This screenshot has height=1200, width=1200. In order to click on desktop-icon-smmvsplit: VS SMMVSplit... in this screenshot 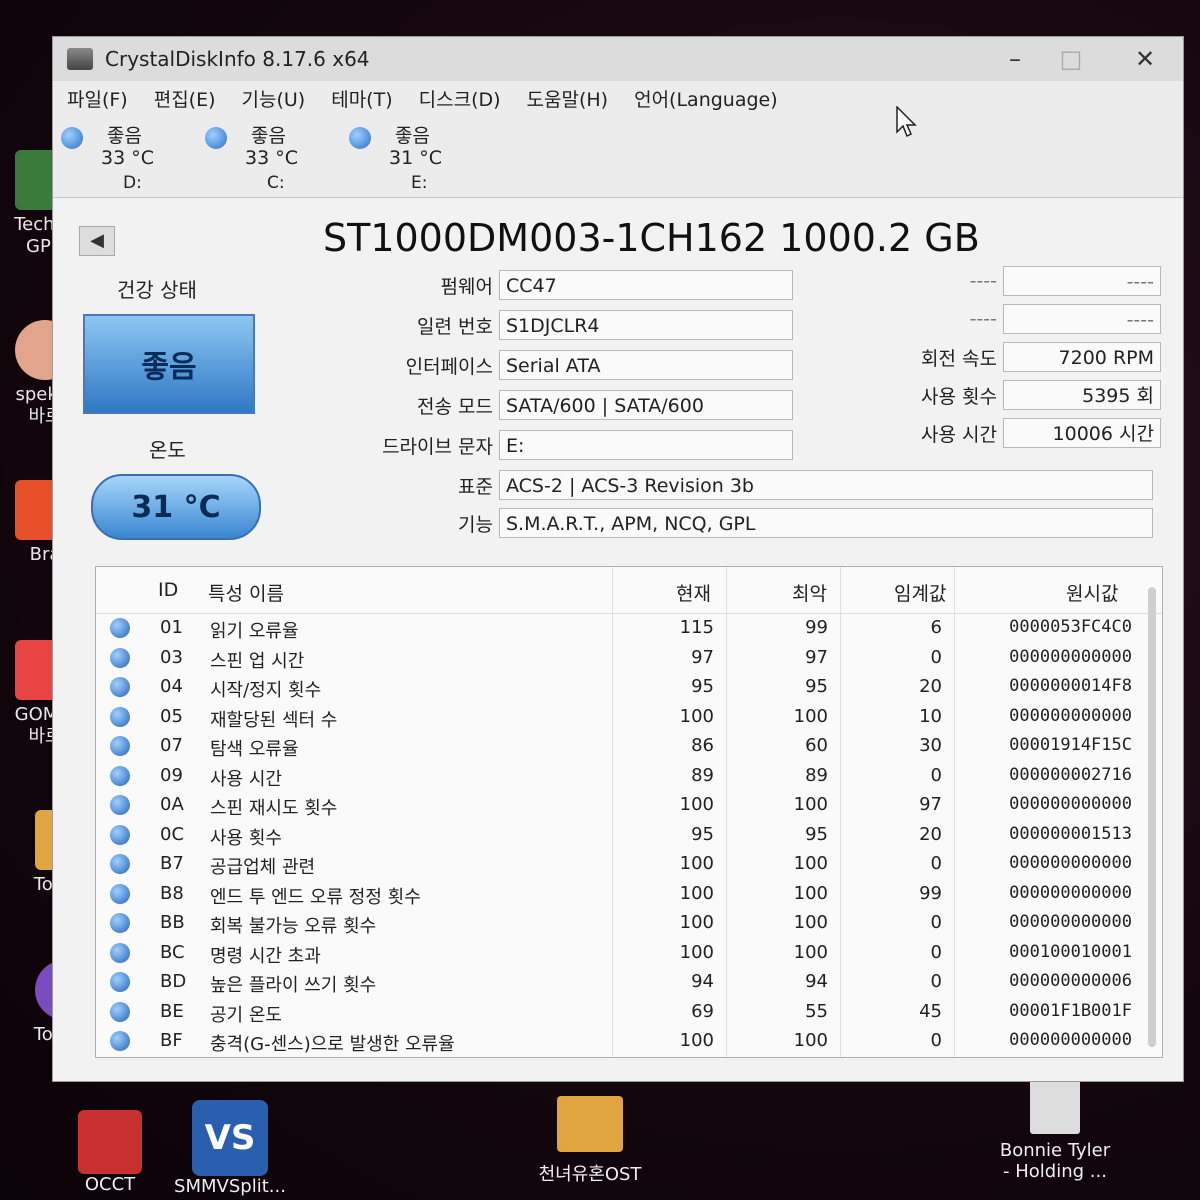, I will do `click(230, 1148)`.